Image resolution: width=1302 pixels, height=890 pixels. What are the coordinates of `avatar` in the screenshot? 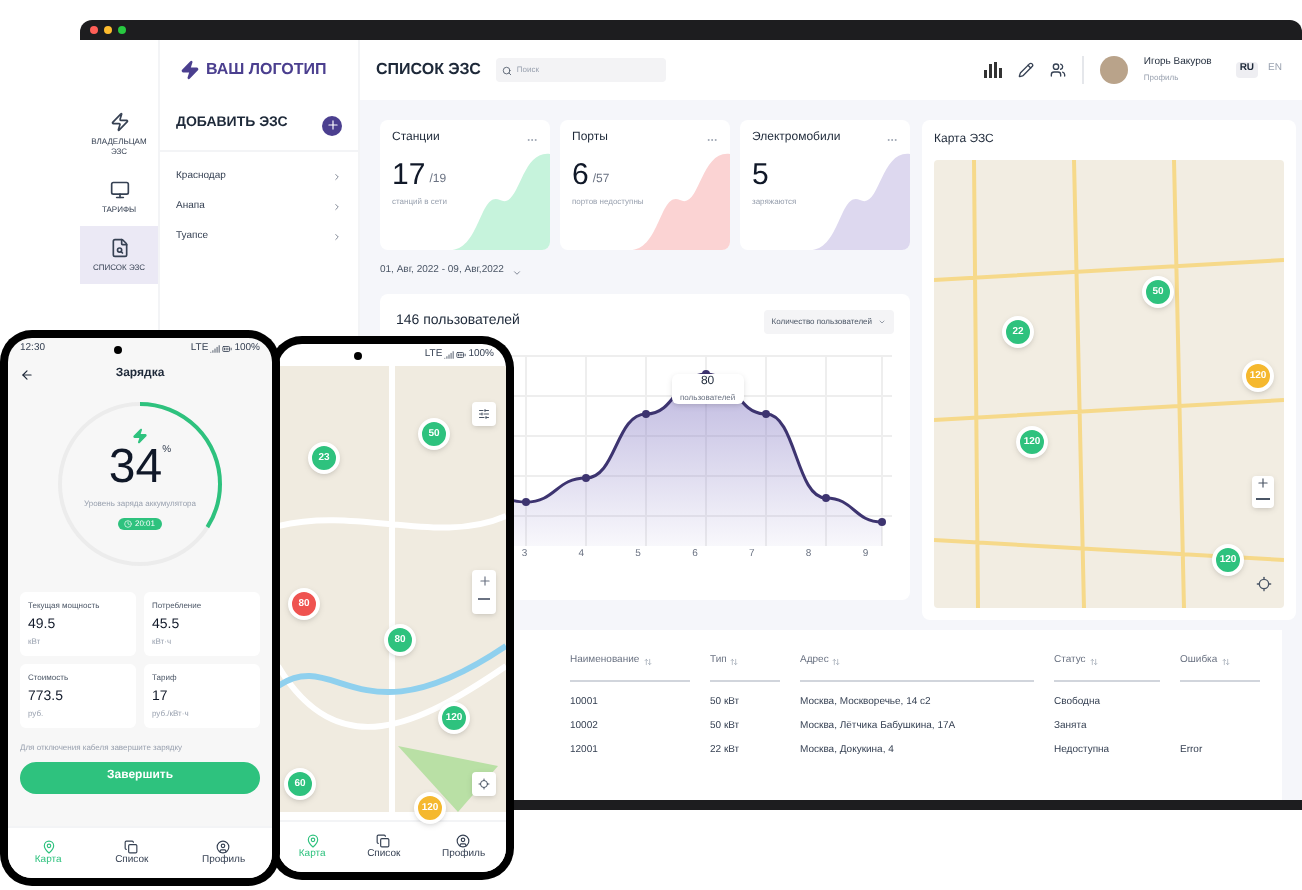 It's located at (1113, 70).